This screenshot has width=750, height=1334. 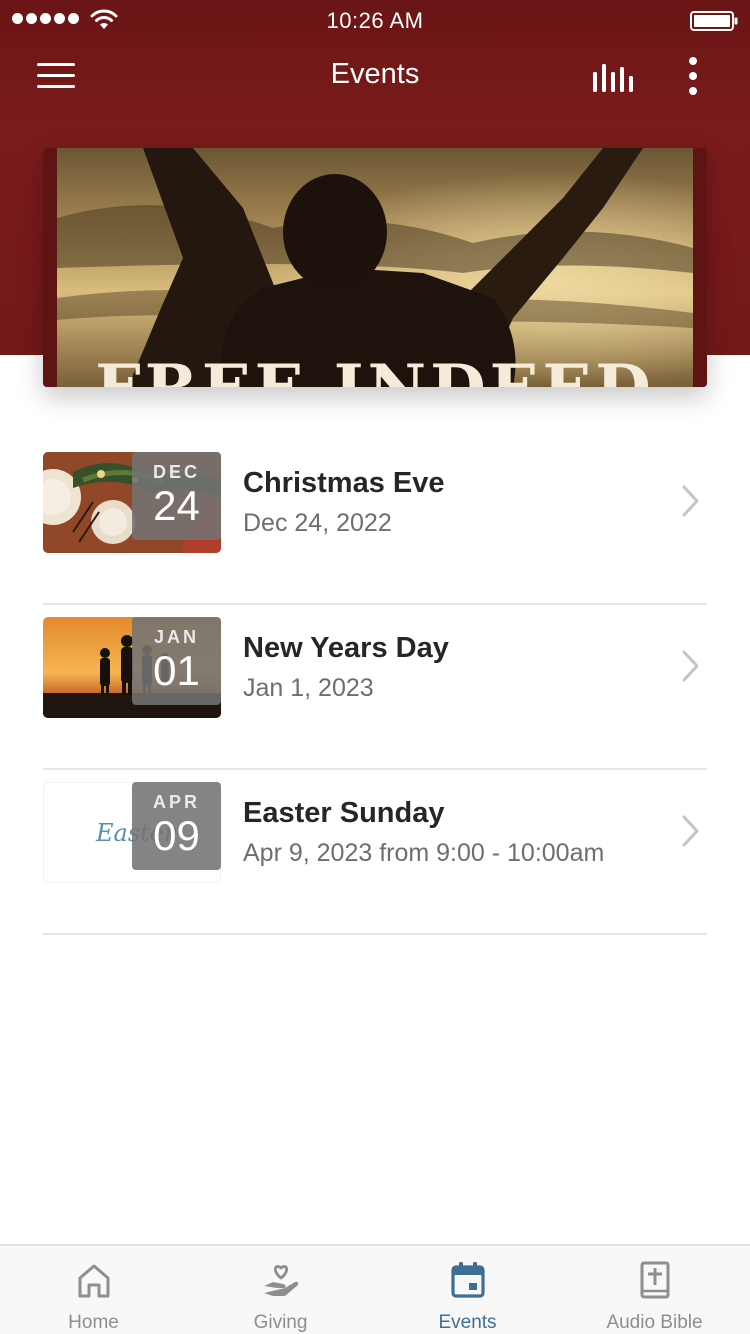 I want to click on tab-bar: Home Giving Events Audio Bible, so click(x=375, y=1289).